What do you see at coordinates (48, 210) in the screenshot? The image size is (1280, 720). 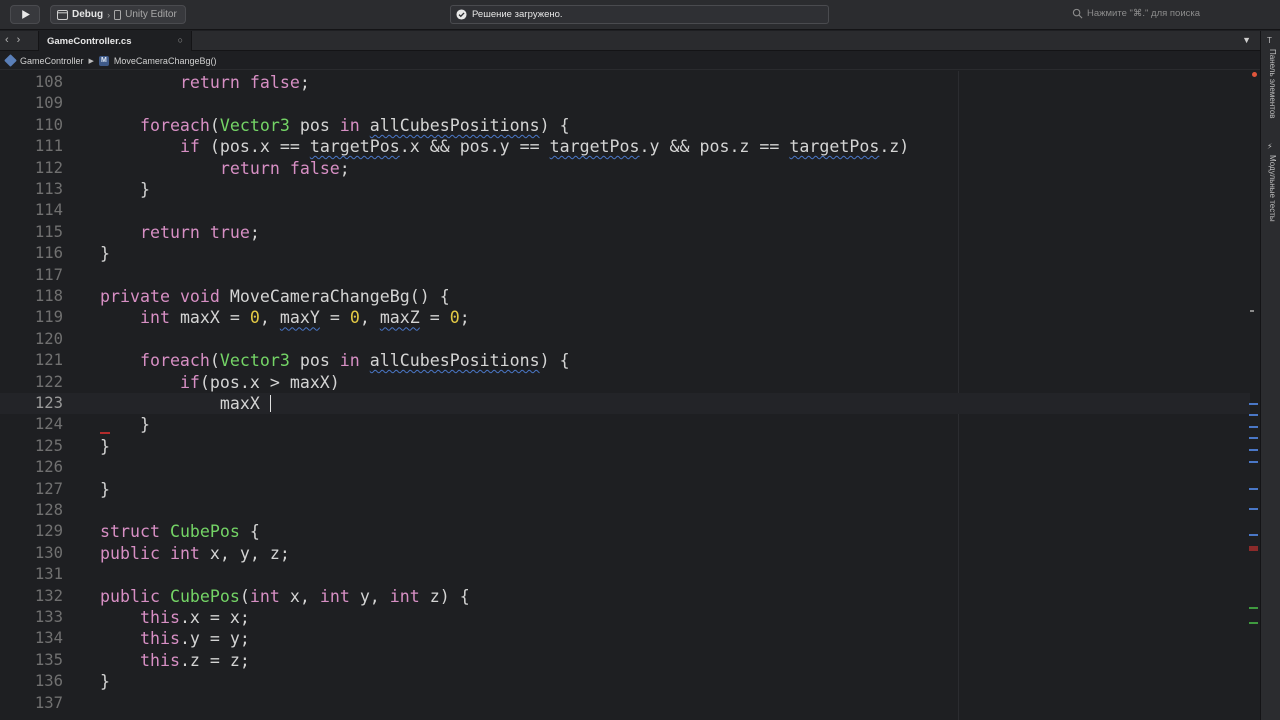 I see `line-number: 114` at bounding box center [48, 210].